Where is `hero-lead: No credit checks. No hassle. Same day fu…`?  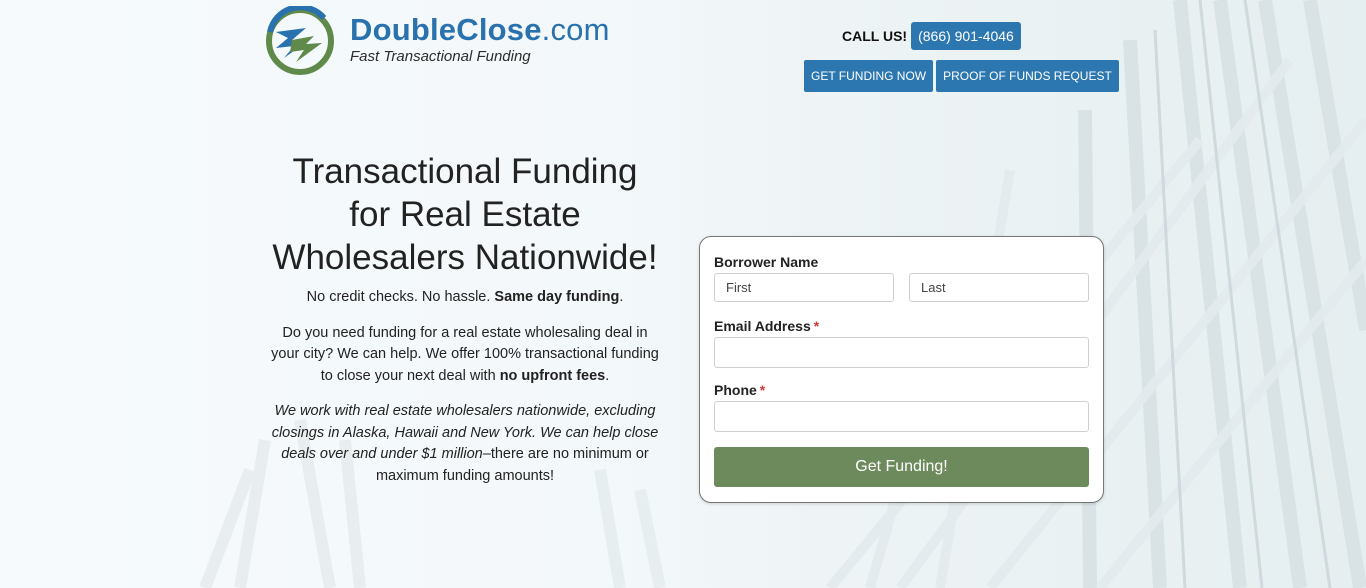 hero-lead: No credit checks. No hassle. Same day fu… is located at coordinates (465, 298).